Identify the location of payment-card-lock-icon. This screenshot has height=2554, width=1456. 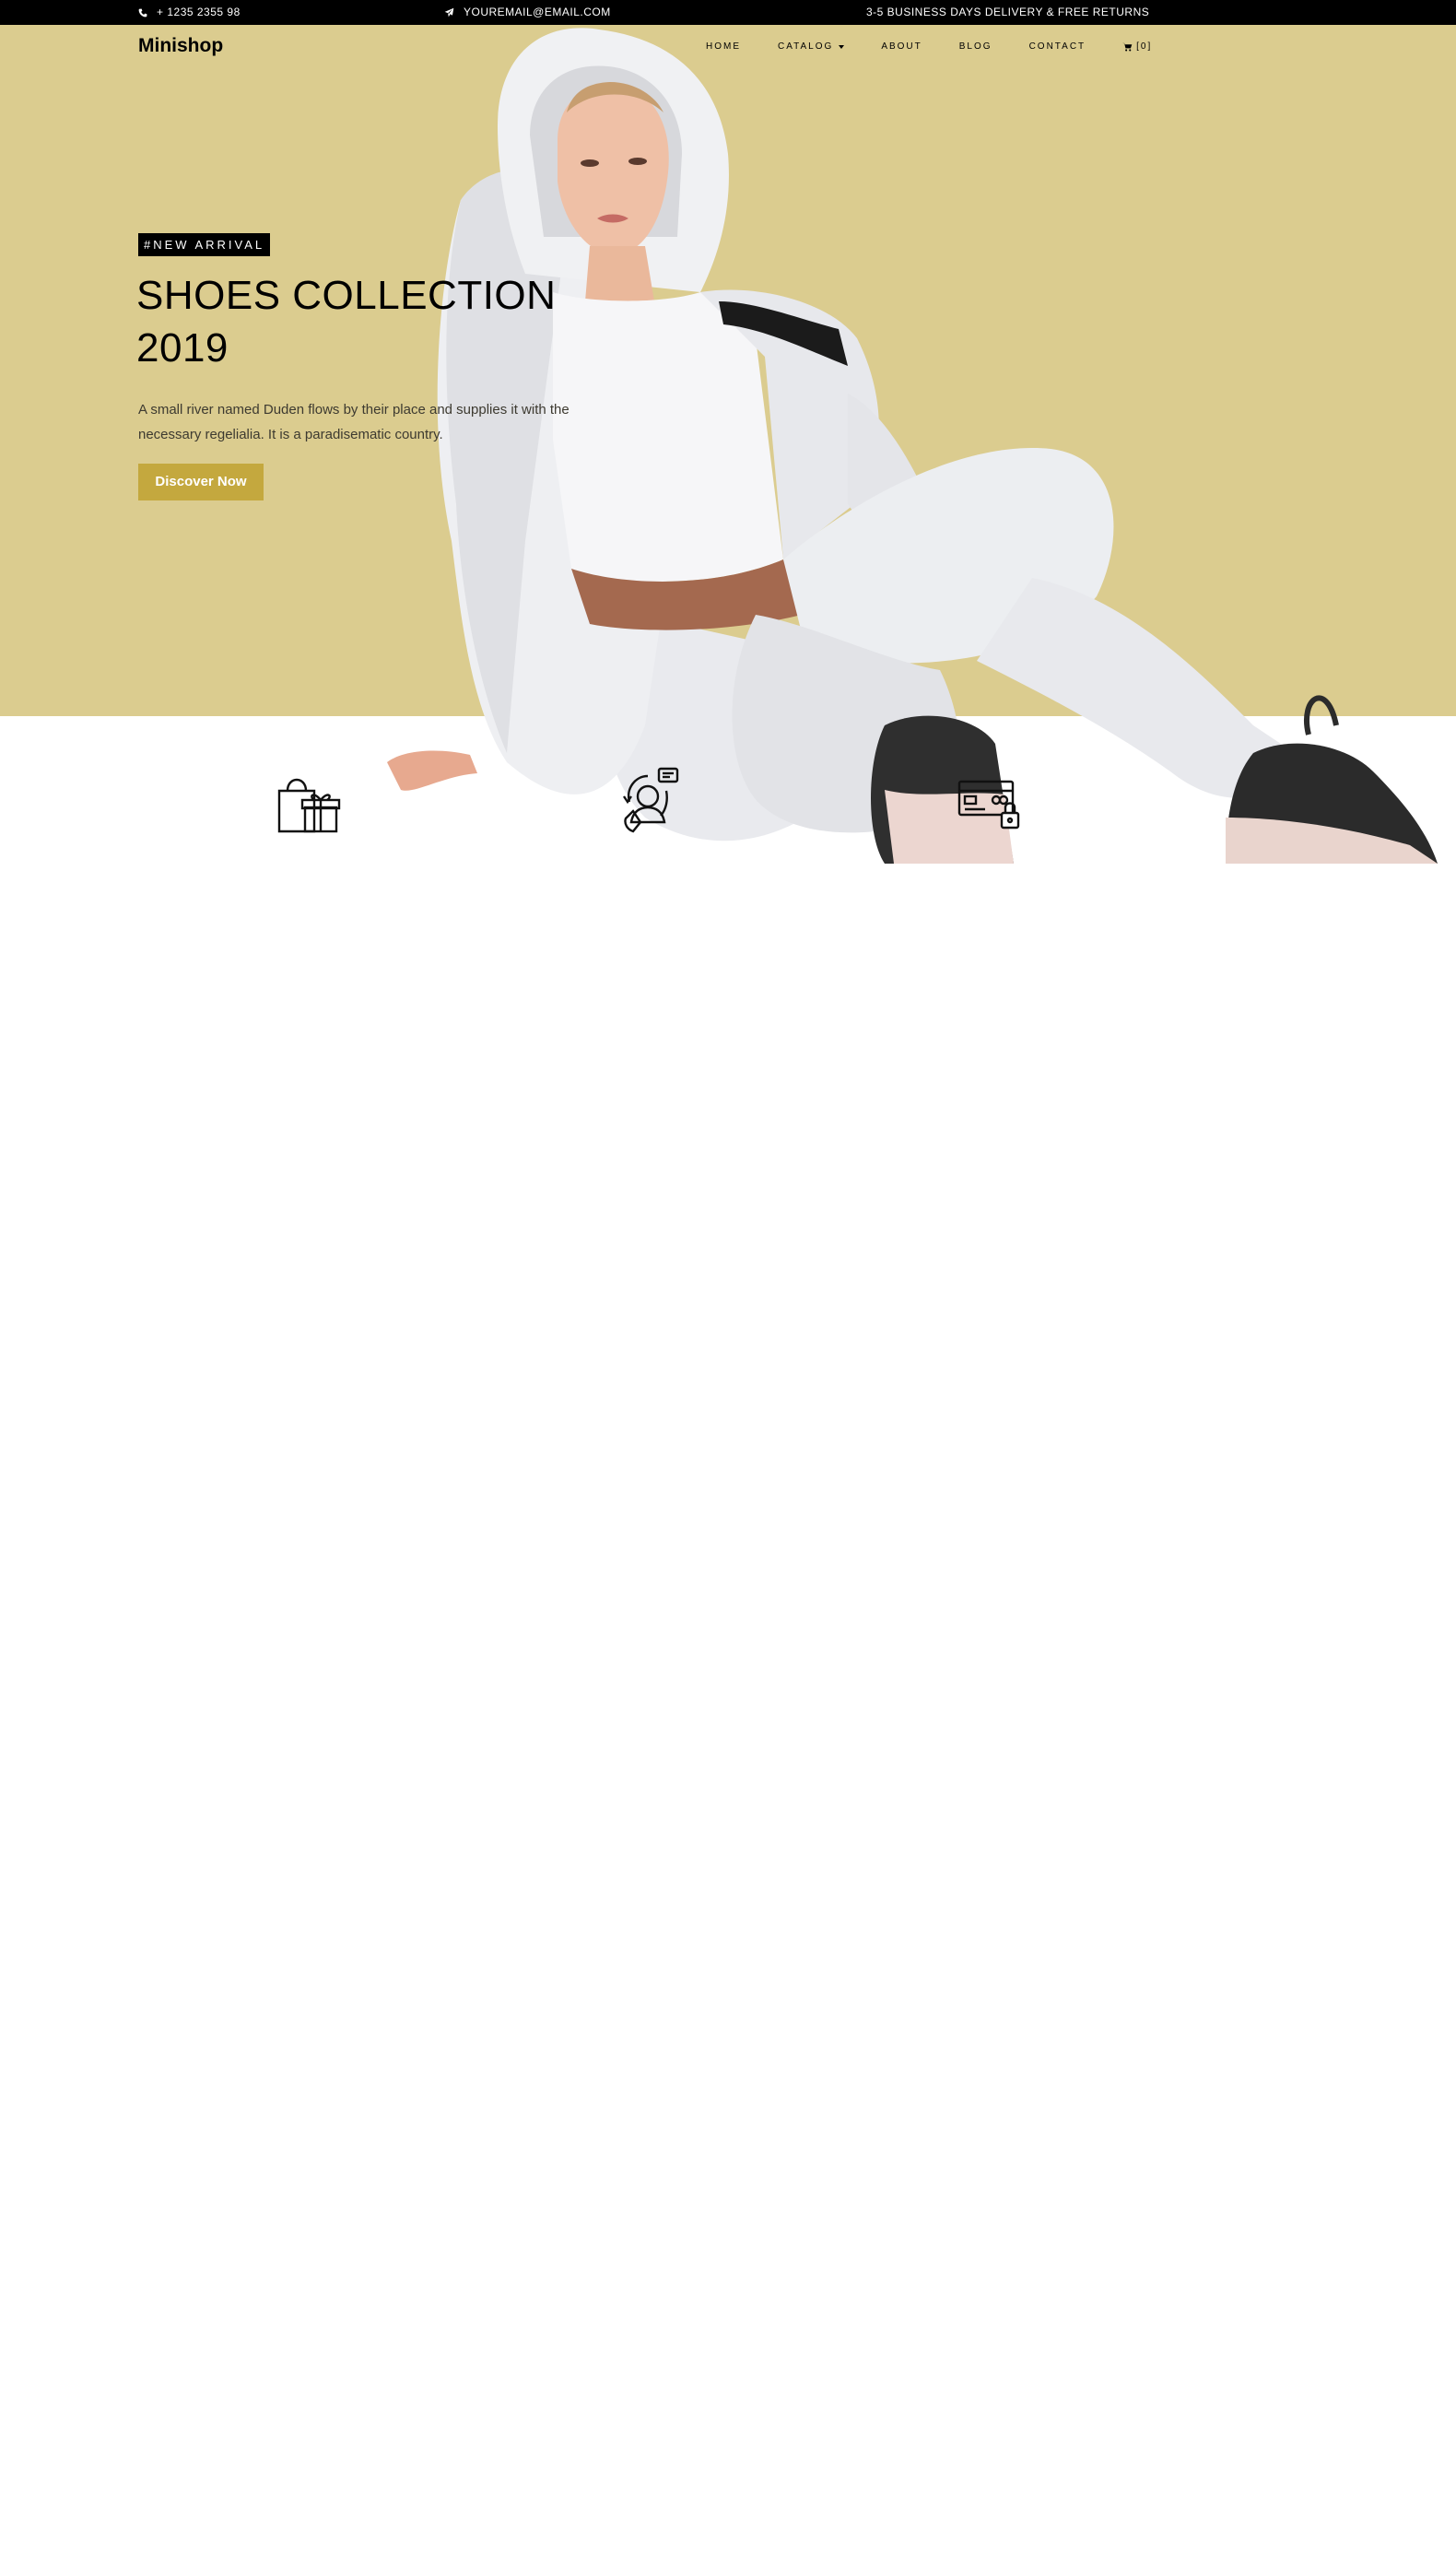
(988, 805).